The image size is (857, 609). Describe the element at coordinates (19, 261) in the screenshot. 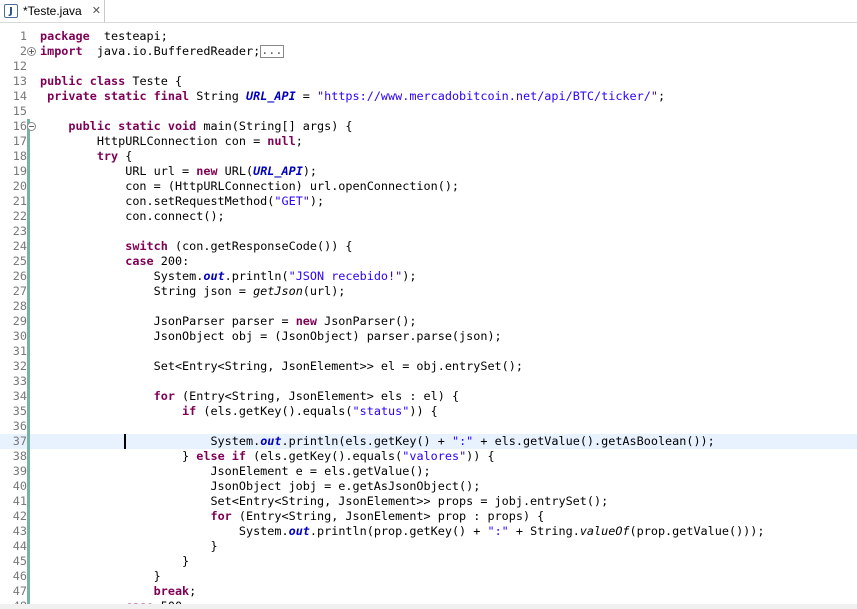

I see `line-number: 25` at that location.